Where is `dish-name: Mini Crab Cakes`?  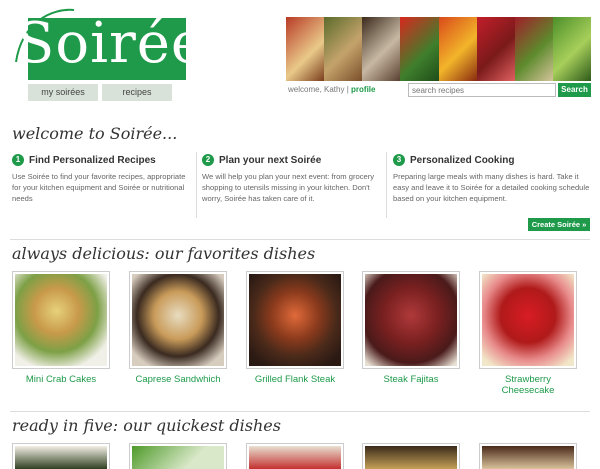
dish-name: Mini Crab Cakes is located at coordinates (61, 379).